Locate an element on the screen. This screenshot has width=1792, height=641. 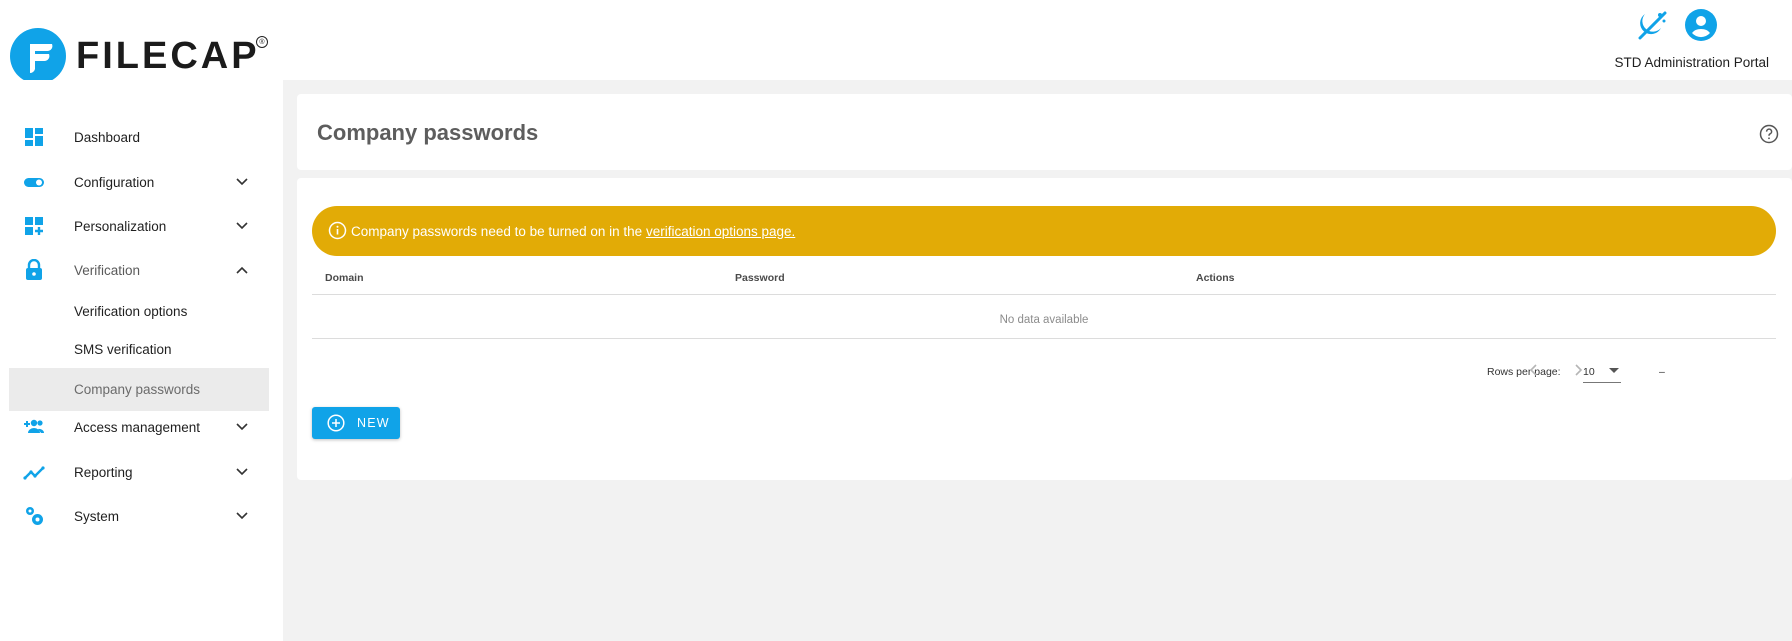
table-footer-divider is located at coordinates (1044, 338).